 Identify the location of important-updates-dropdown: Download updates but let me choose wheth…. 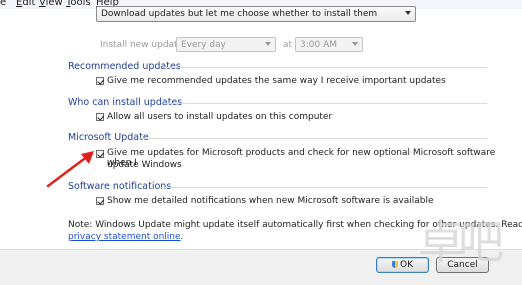
(256, 14).